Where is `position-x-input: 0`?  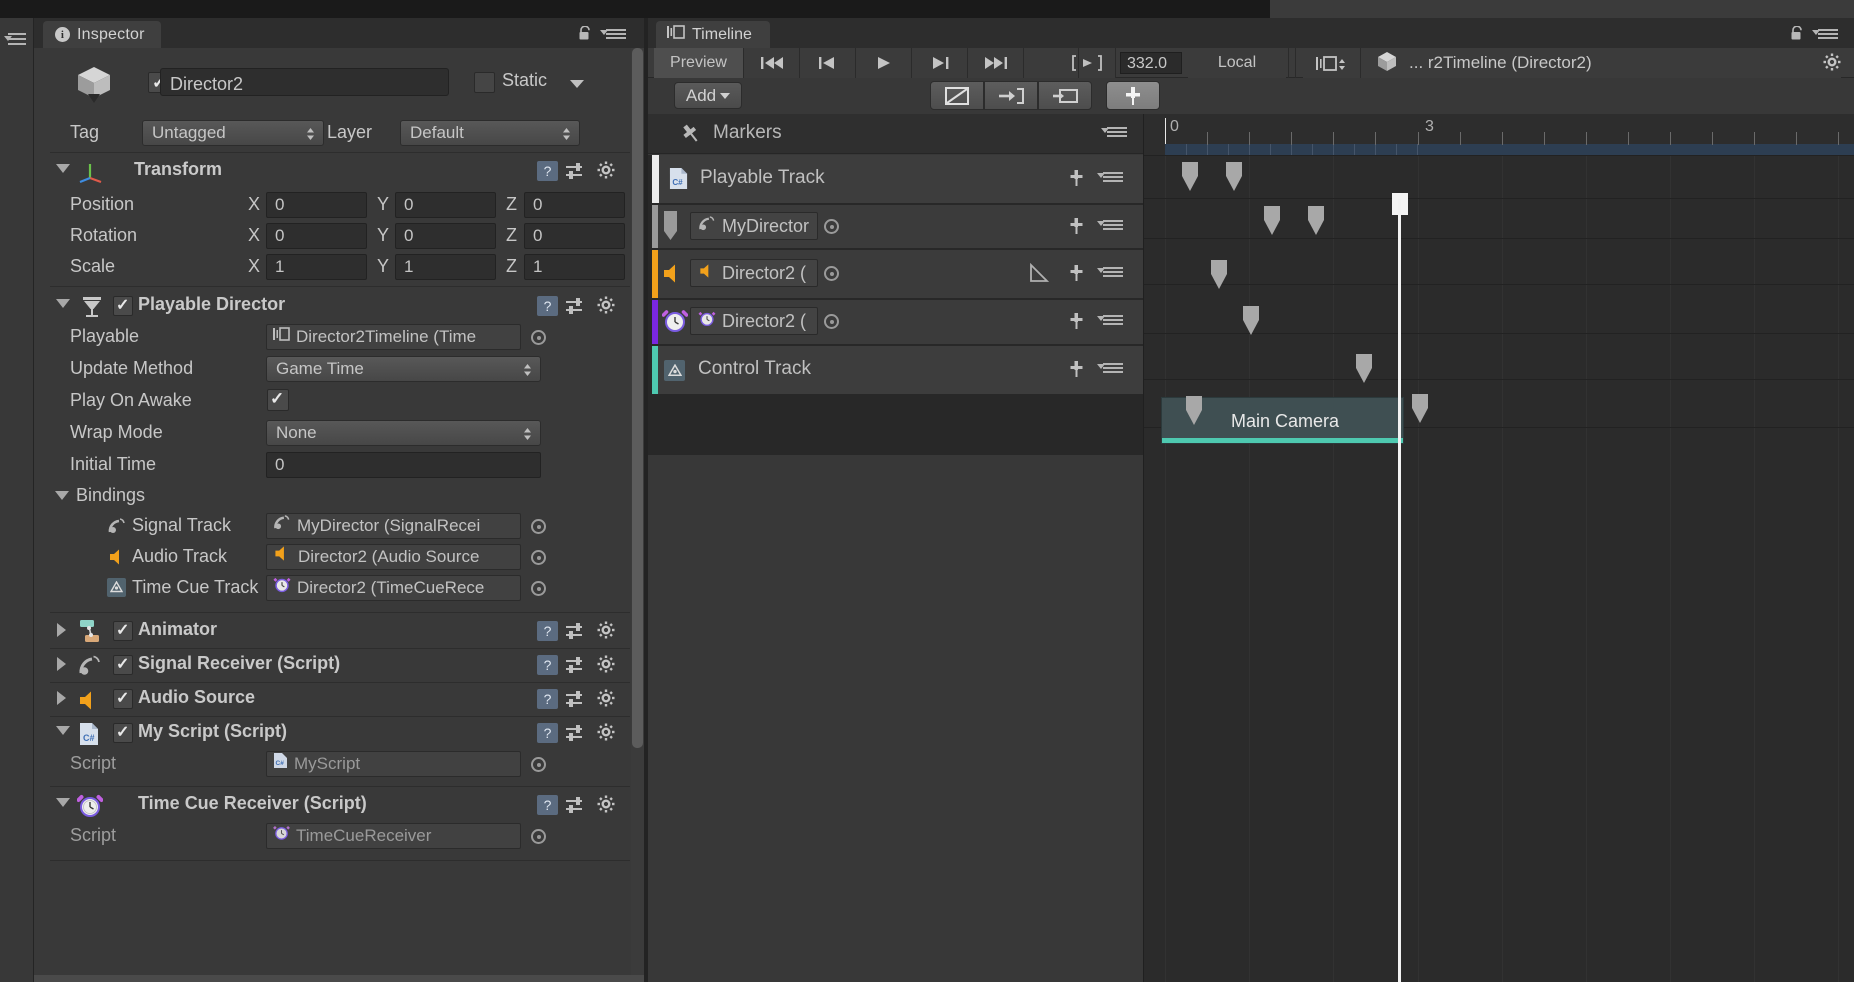 position-x-input: 0 is located at coordinates (316, 205).